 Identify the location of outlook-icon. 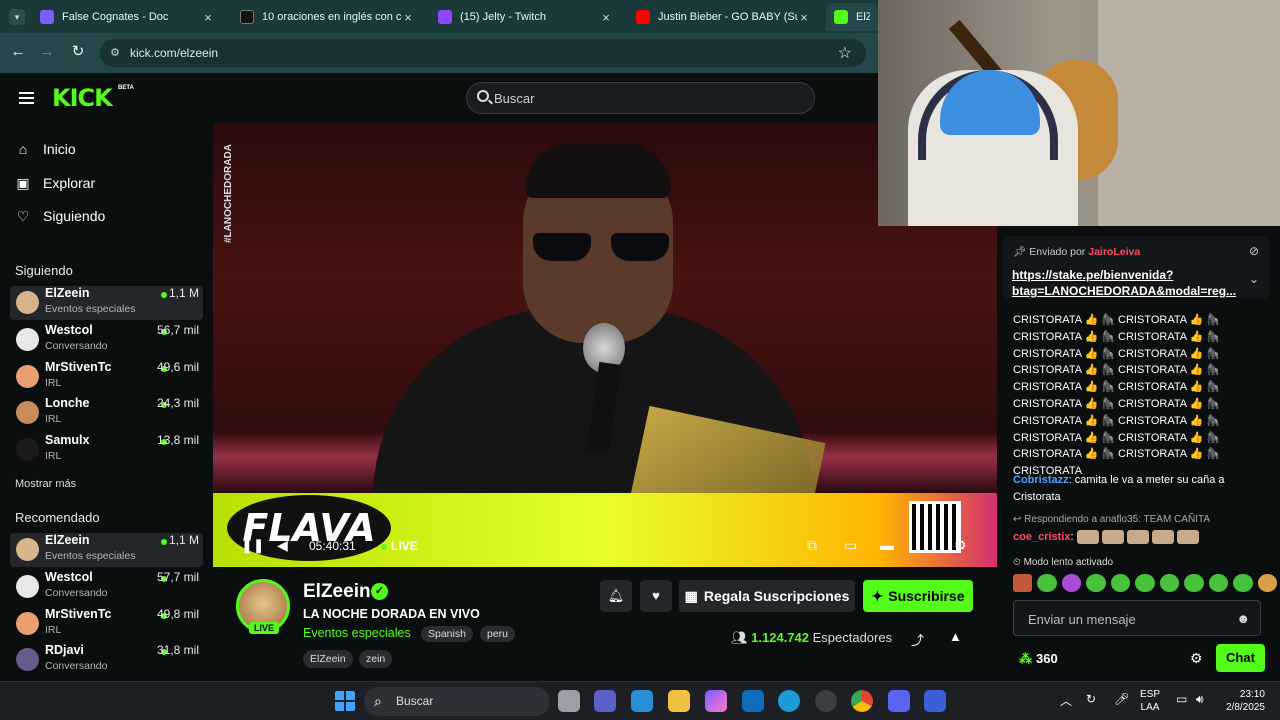
(753, 701).